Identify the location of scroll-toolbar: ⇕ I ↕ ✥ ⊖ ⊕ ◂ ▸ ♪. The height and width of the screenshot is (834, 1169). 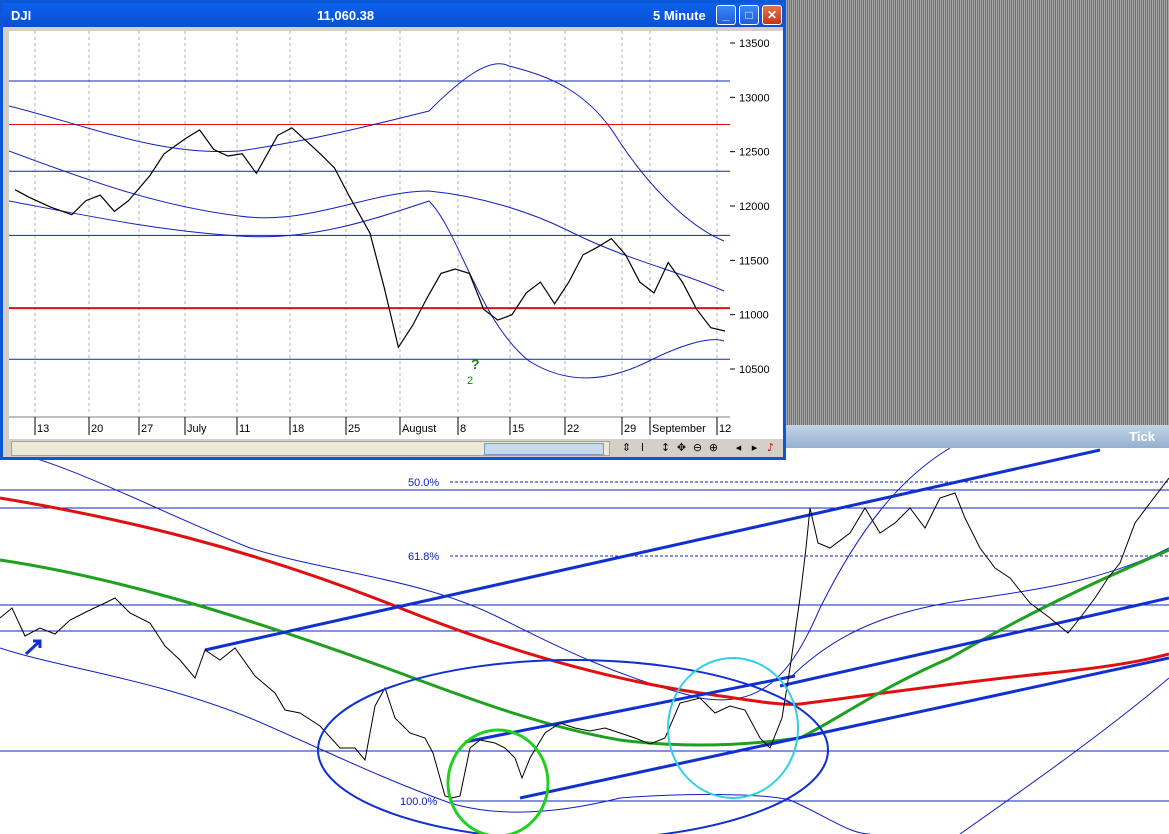
(396, 448).